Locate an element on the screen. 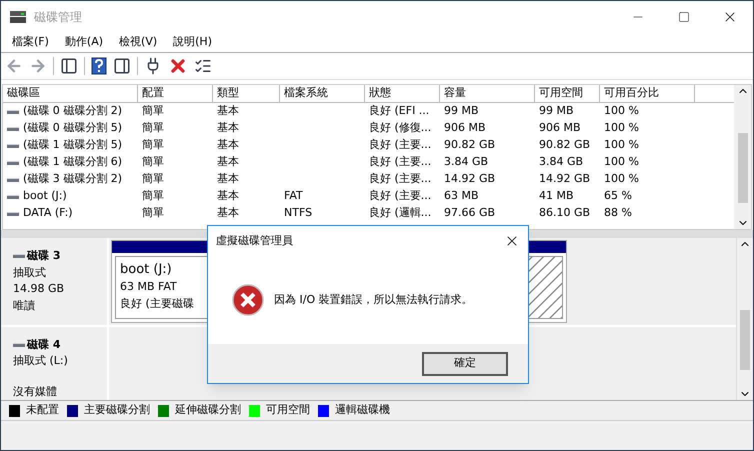 The height and width of the screenshot is (451, 754). table-cell-text: FAT is located at coordinates (293, 196).